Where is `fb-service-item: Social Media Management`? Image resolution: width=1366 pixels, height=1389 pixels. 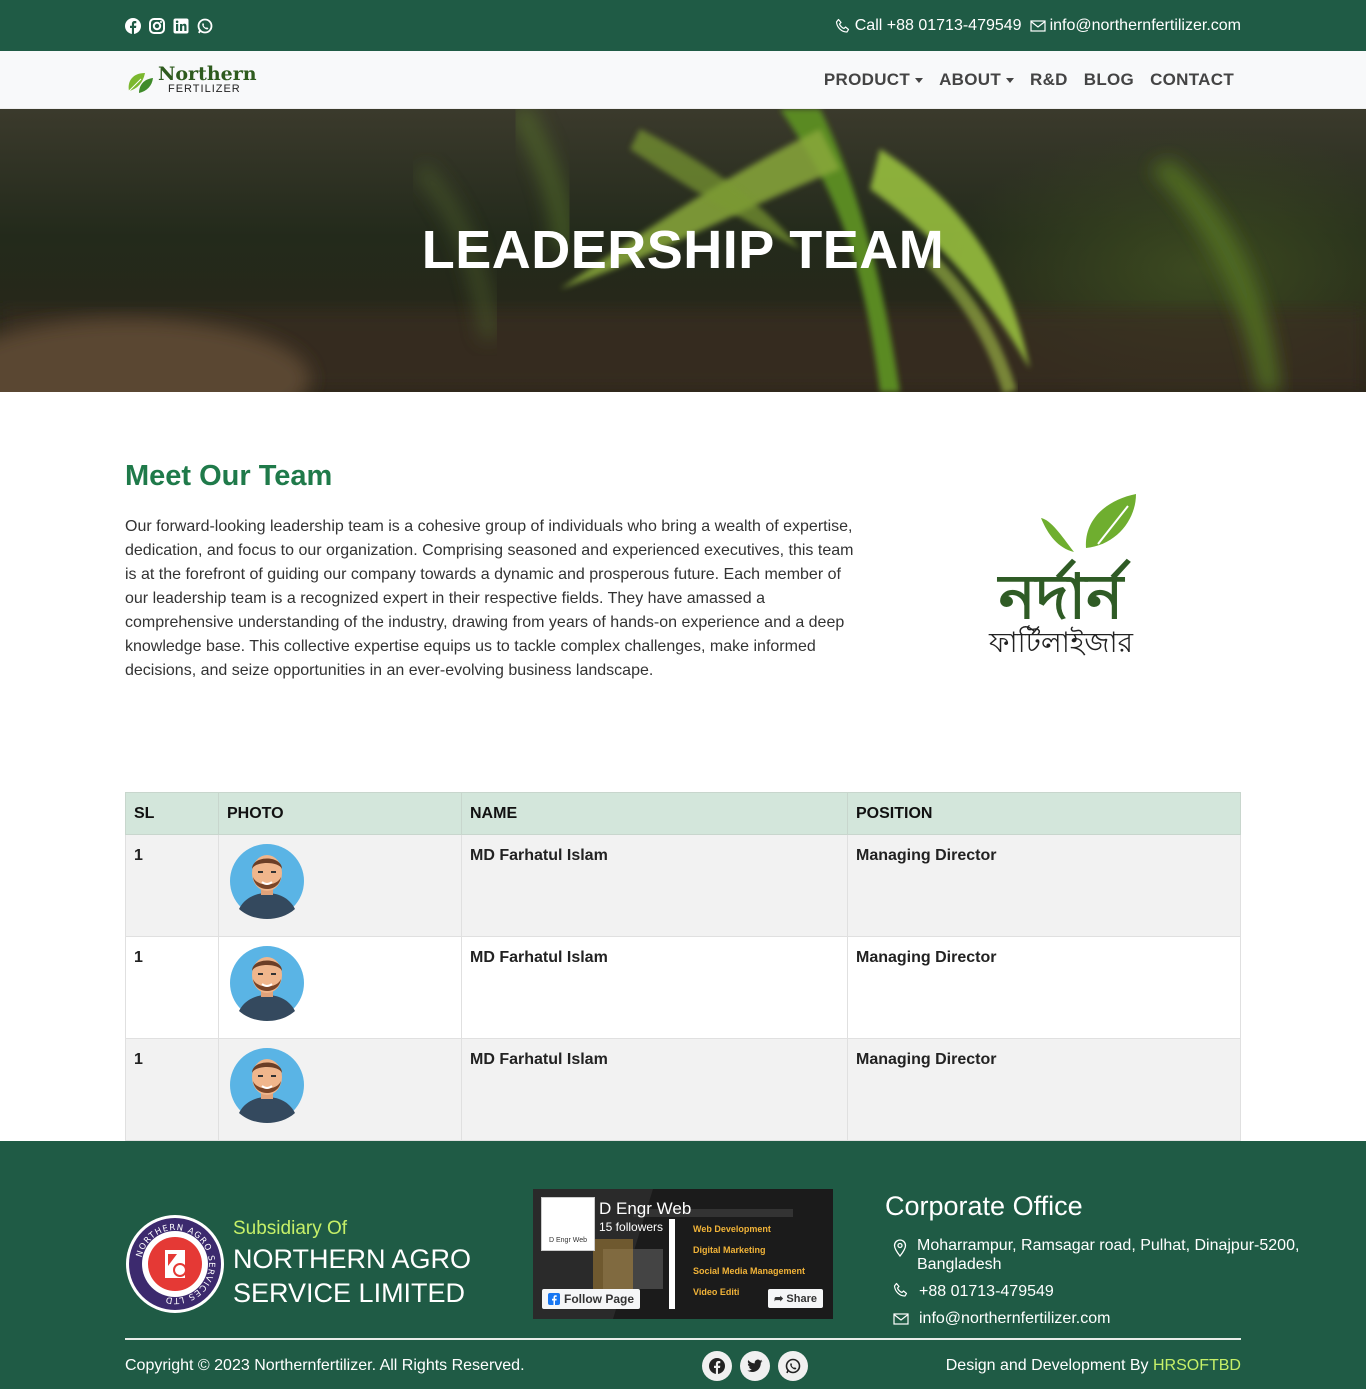 fb-service-item: Social Media Management is located at coordinates (749, 1271).